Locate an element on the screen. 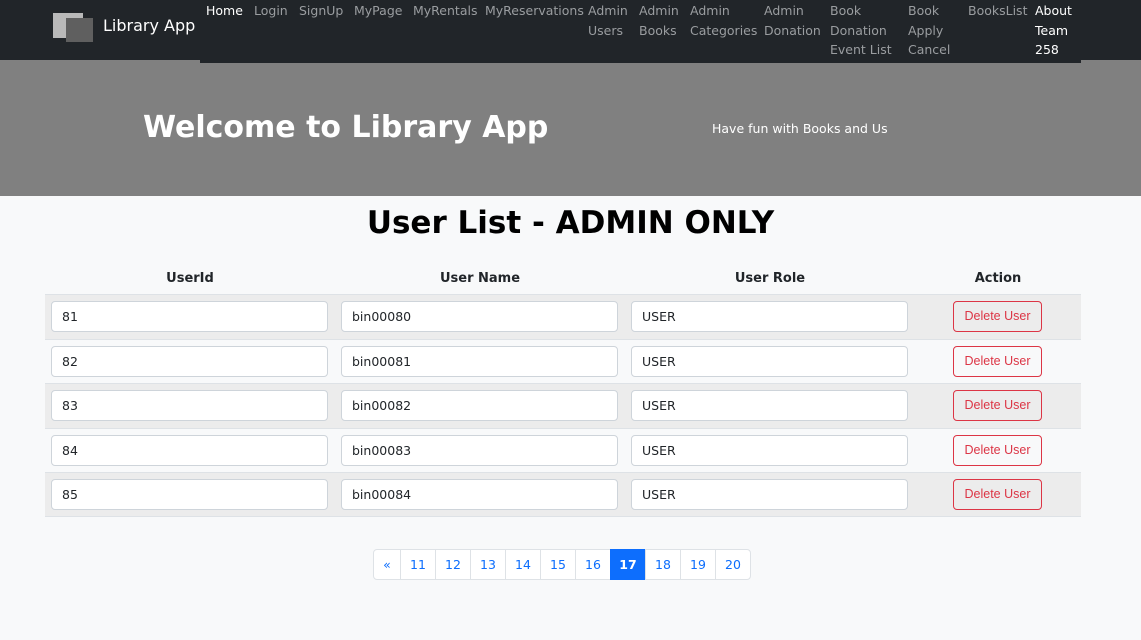  table-row: 85 bin00084 USER Delete User is located at coordinates (563, 494).